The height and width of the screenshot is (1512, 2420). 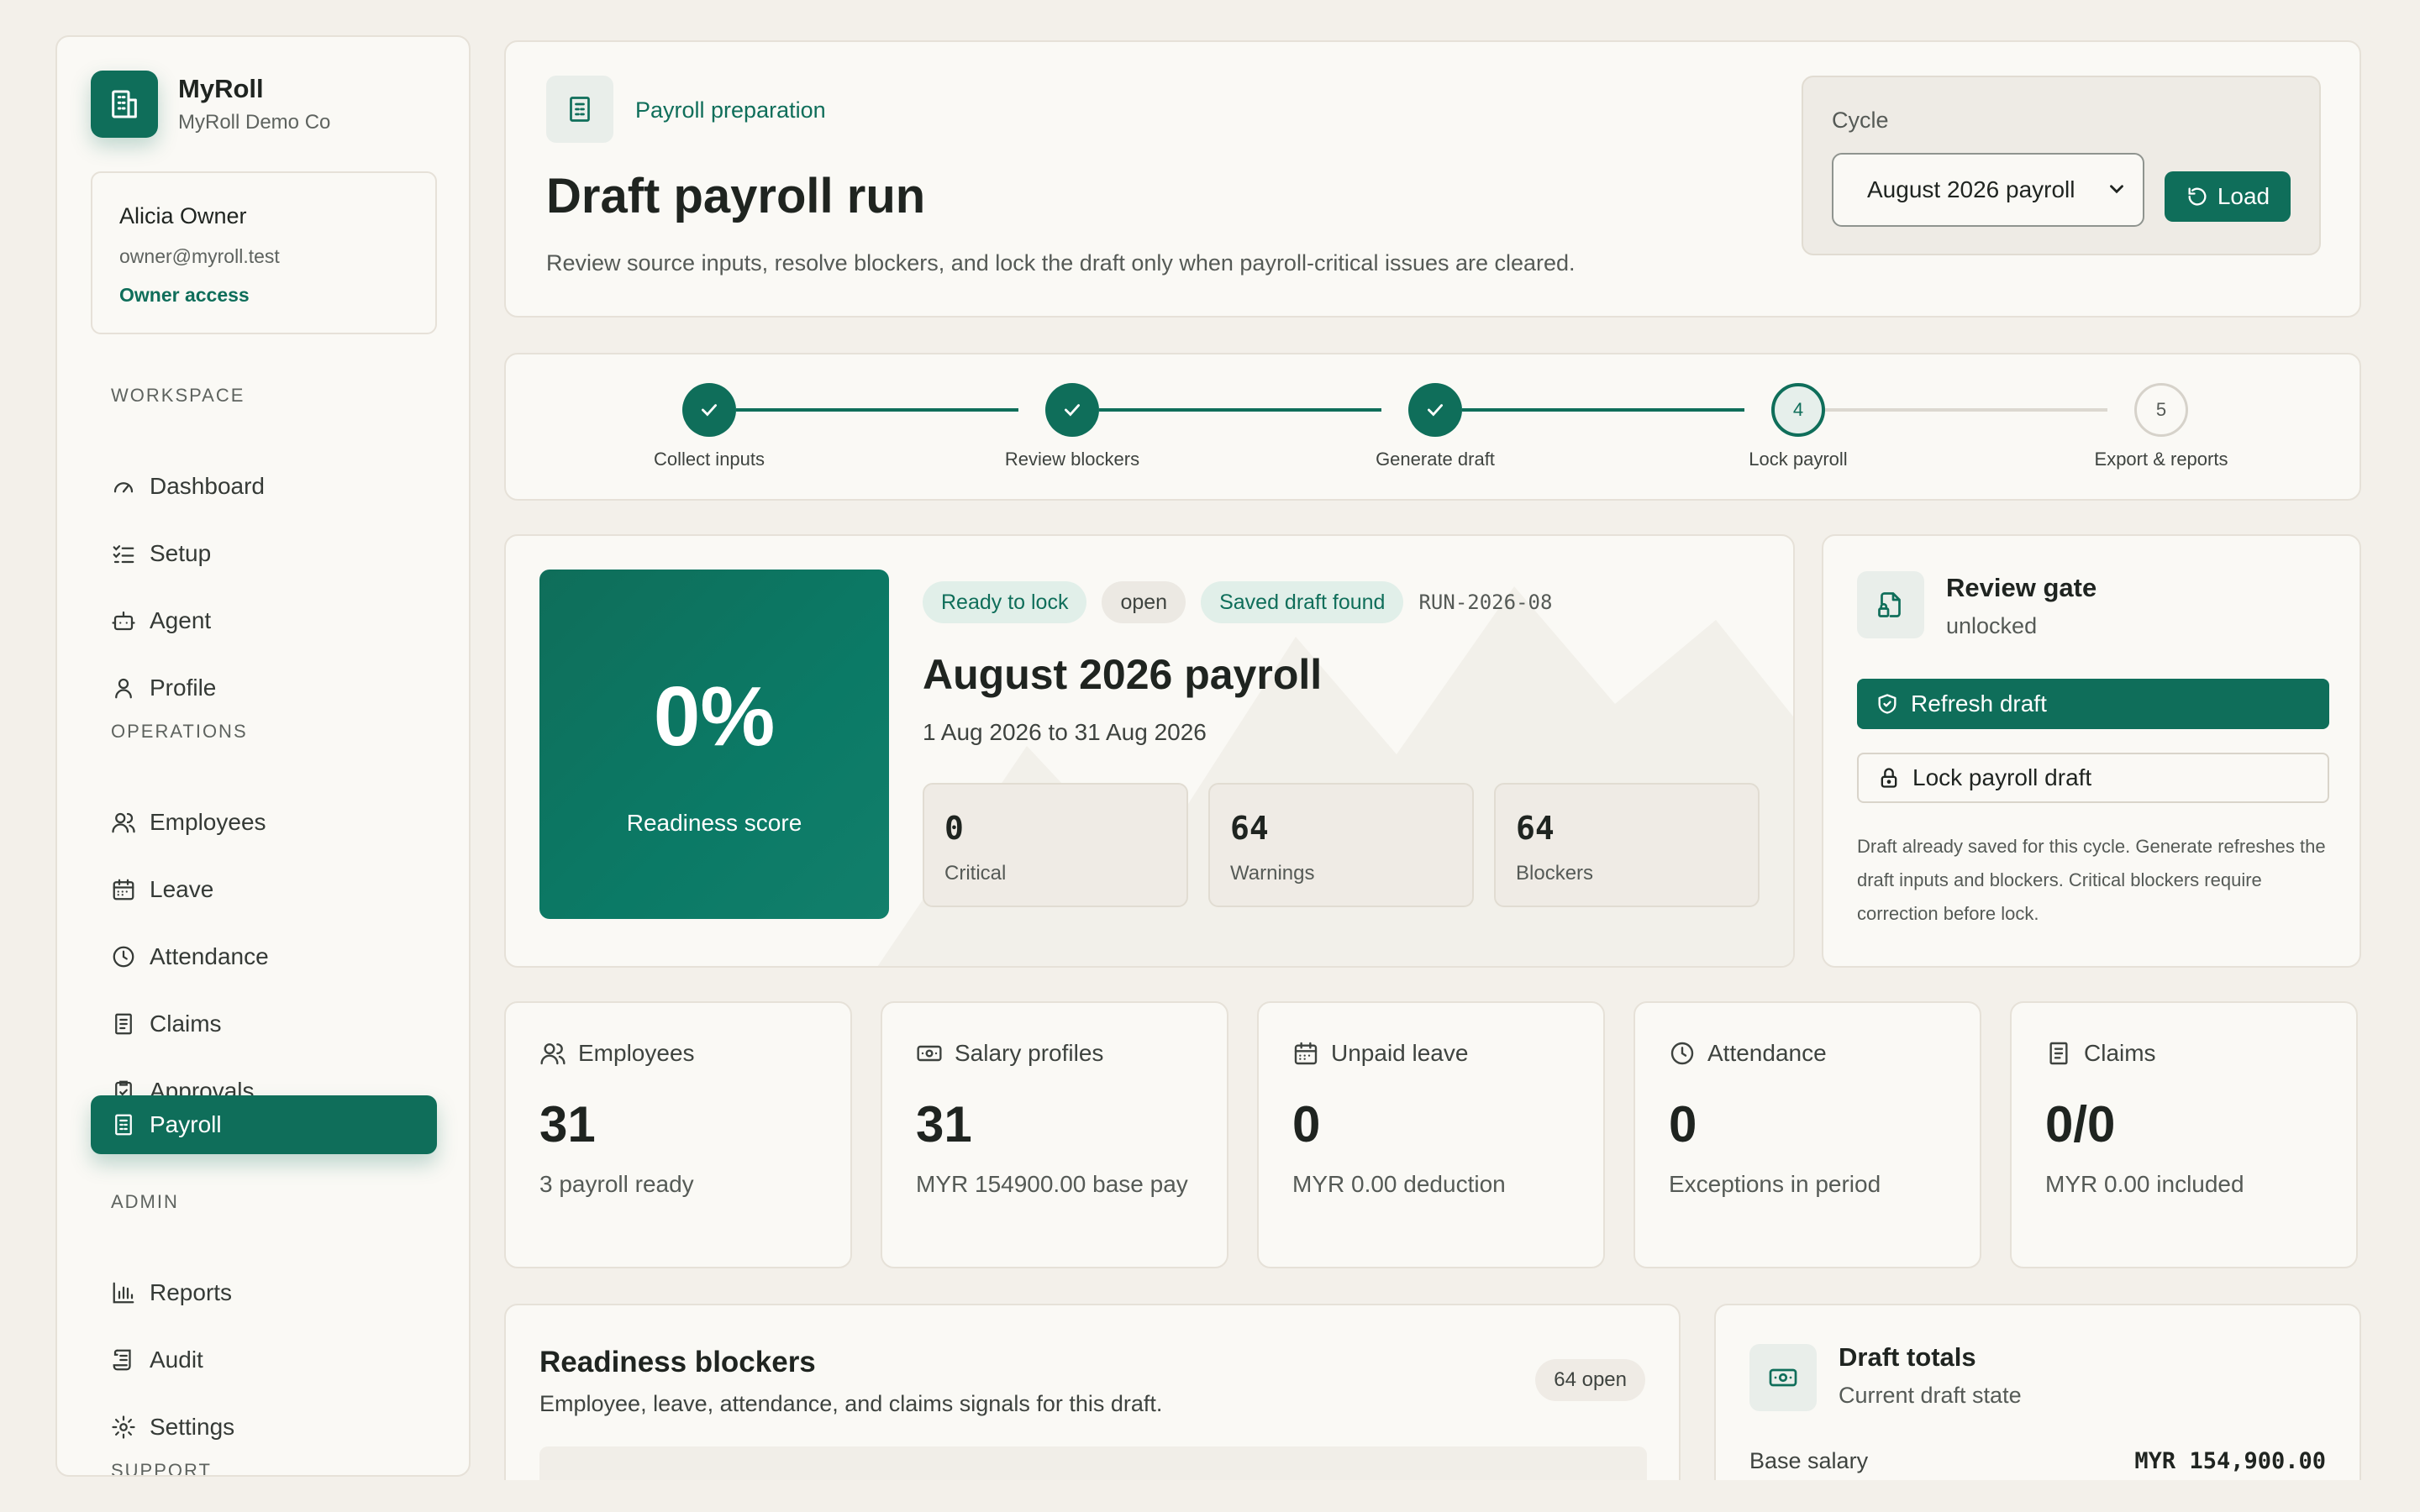 What do you see at coordinates (1799, 459) in the screenshot?
I see `step-label: Lock payroll` at bounding box center [1799, 459].